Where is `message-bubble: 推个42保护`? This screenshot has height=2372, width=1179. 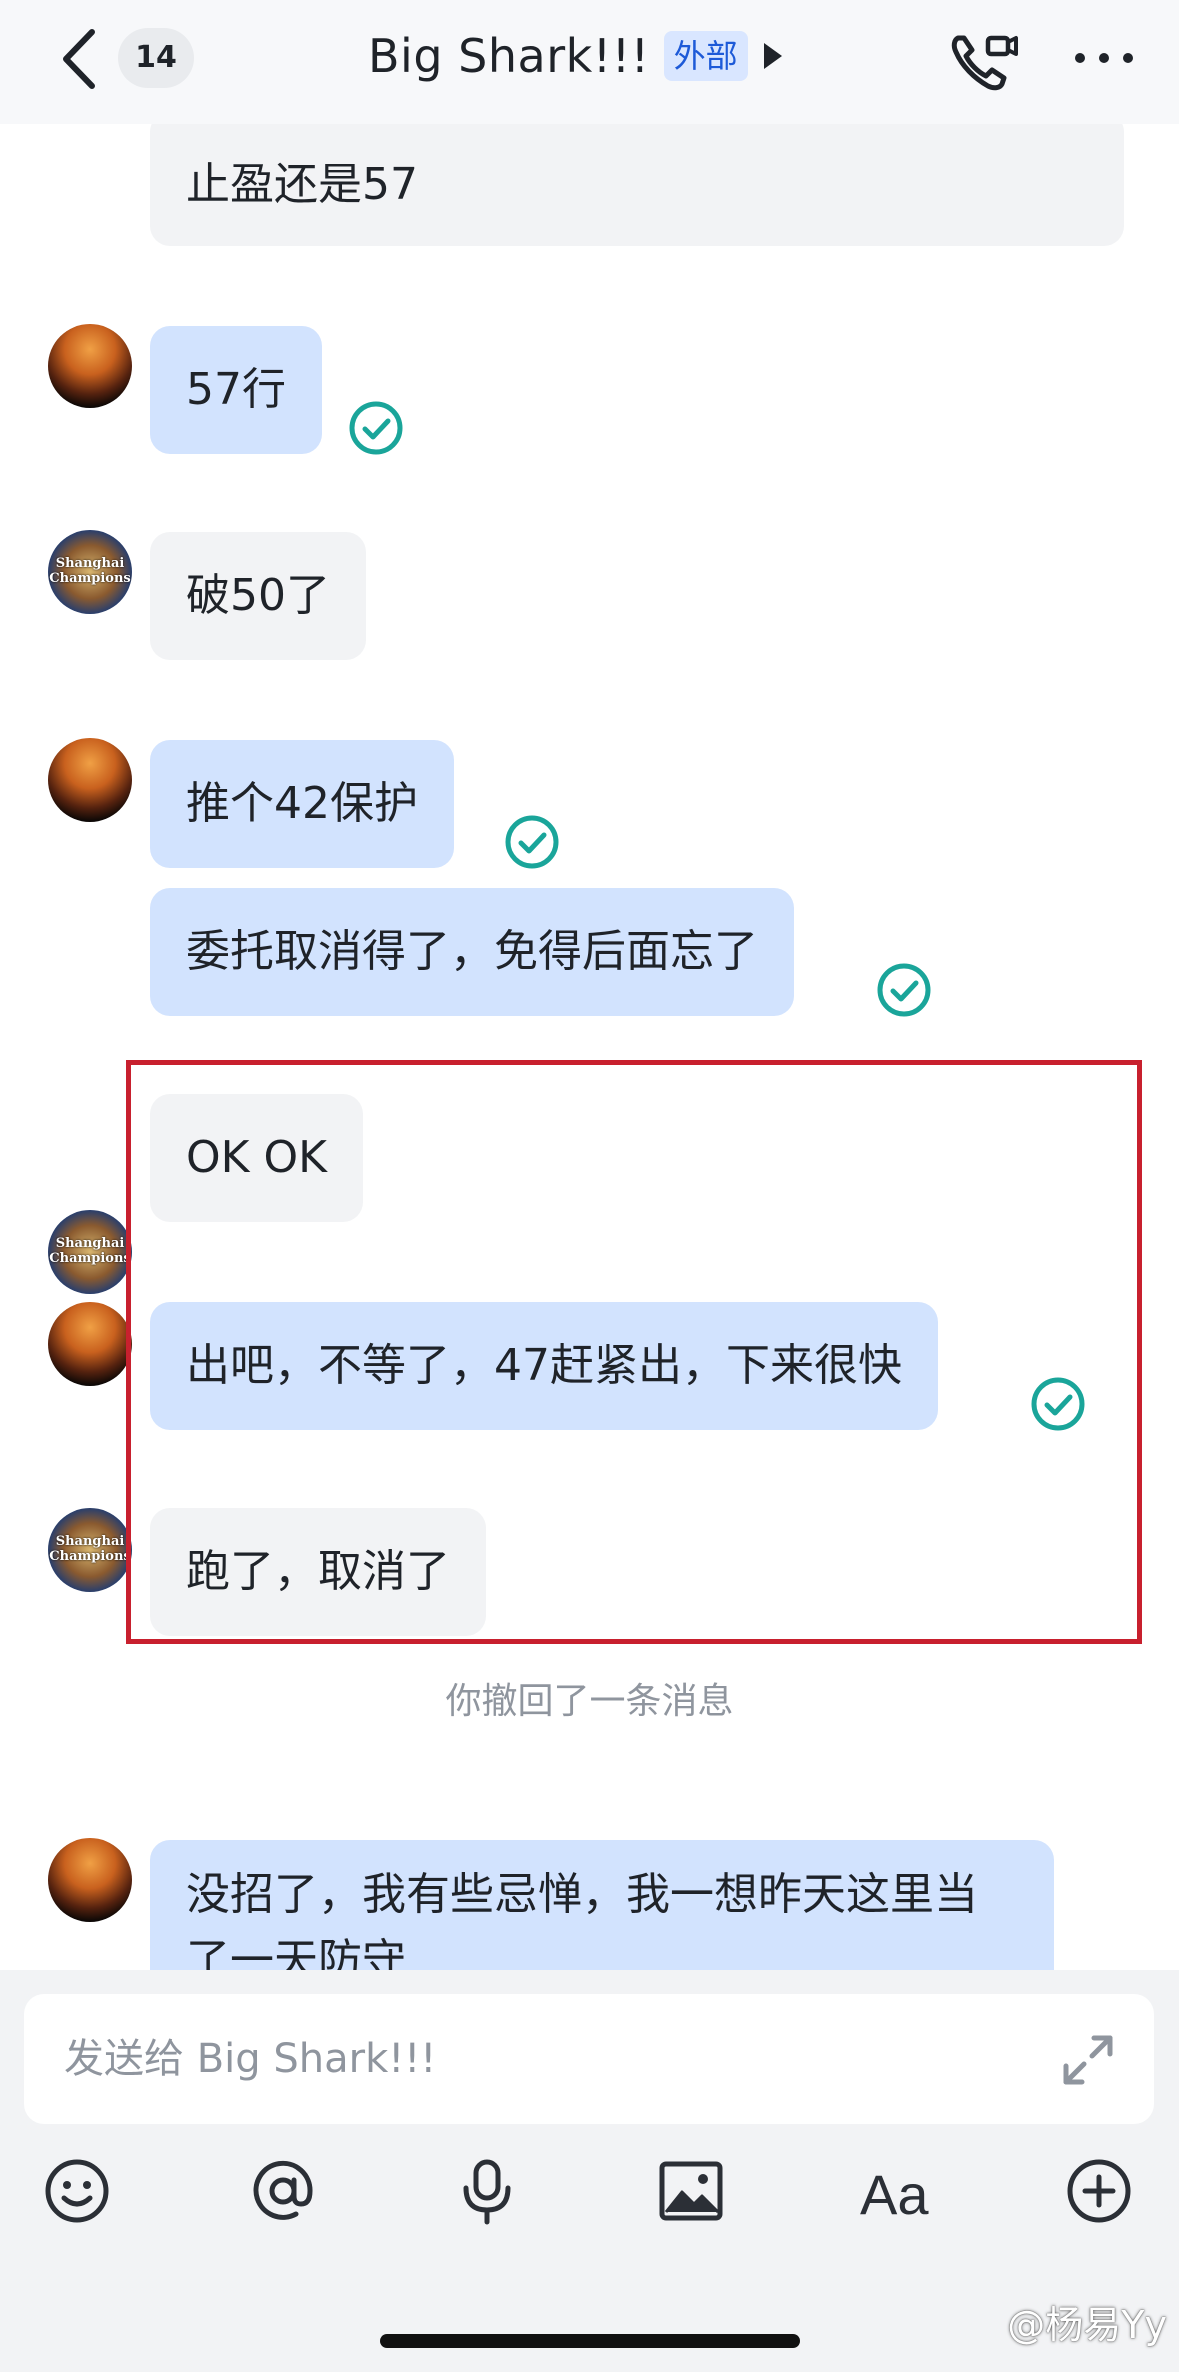
message-bubble: 推个42保护 is located at coordinates (302, 804).